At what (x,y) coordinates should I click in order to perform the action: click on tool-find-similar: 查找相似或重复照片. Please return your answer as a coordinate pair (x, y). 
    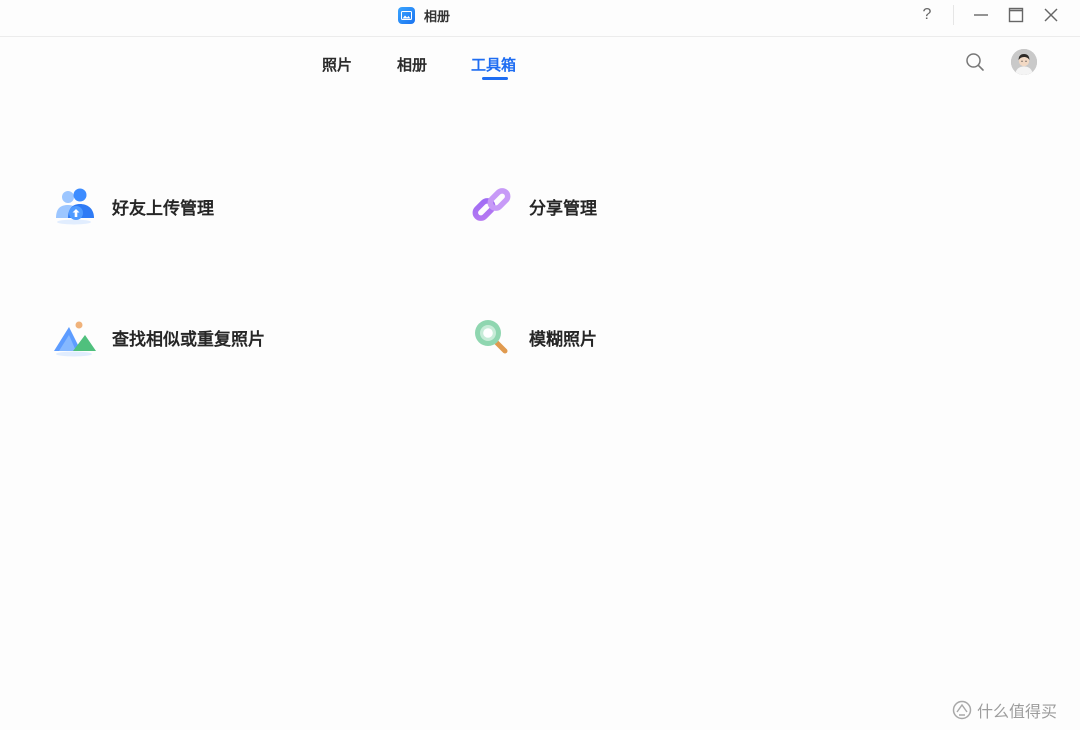
    Looking at the image, I should click on (159, 337).